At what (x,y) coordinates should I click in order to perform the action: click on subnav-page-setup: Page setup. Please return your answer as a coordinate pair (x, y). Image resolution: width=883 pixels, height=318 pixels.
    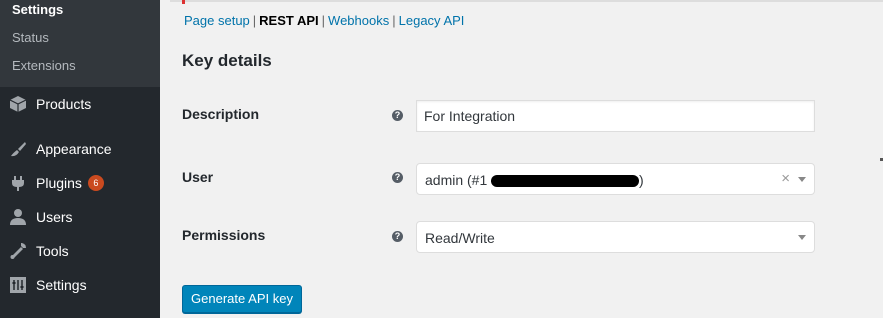
    Looking at the image, I should click on (217, 20).